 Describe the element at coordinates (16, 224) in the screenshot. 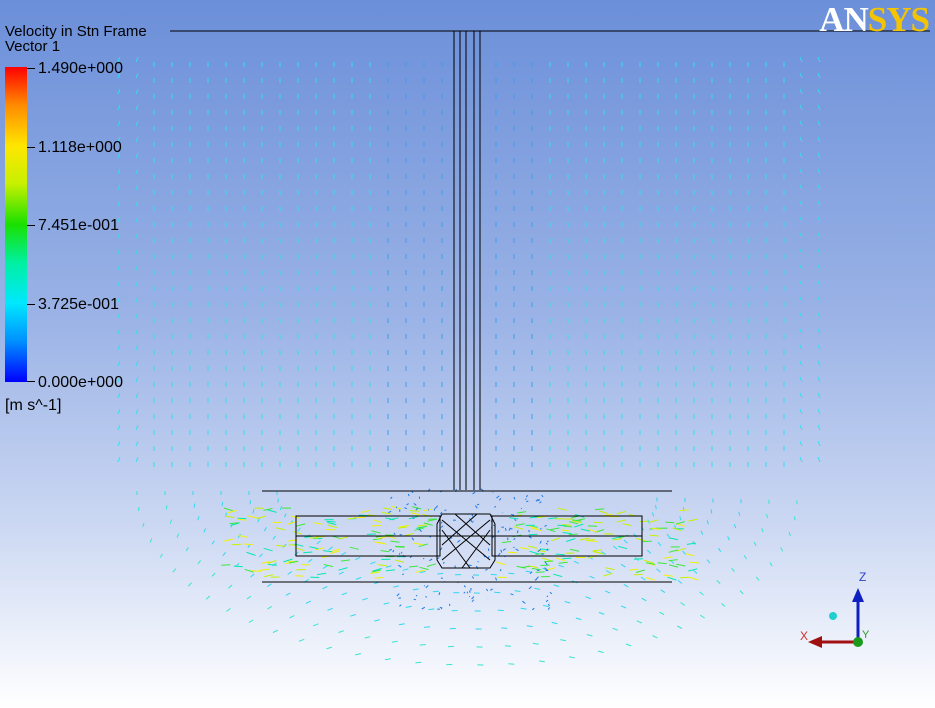

I see `color-scale-bar` at that location.